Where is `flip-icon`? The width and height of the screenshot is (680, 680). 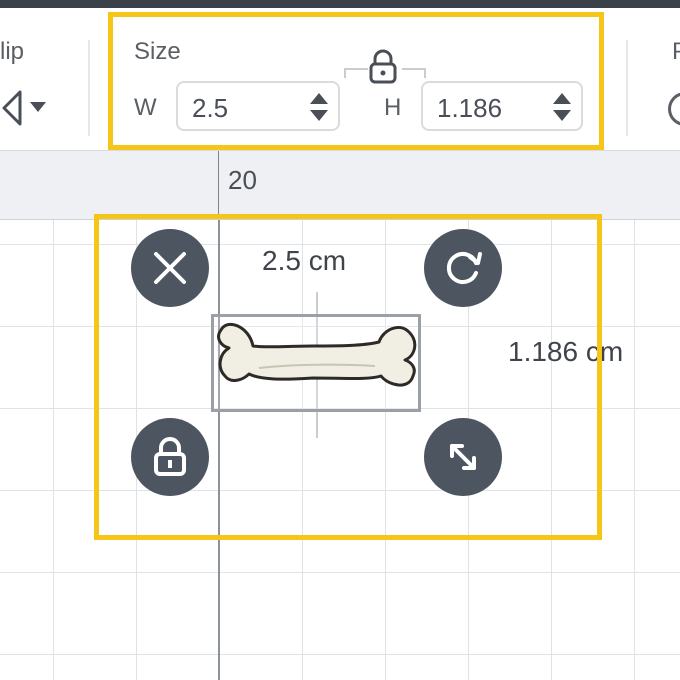
flip-icon is located at coordinates (26, 108).